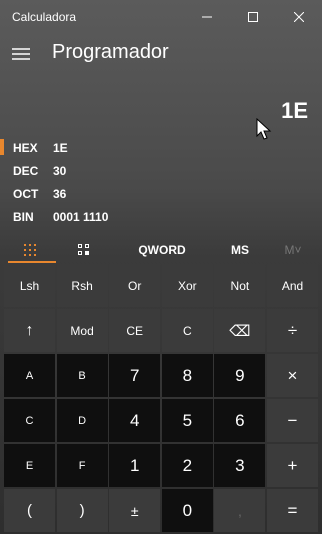  I want to click on key-negate: ±, so click(135, 510).